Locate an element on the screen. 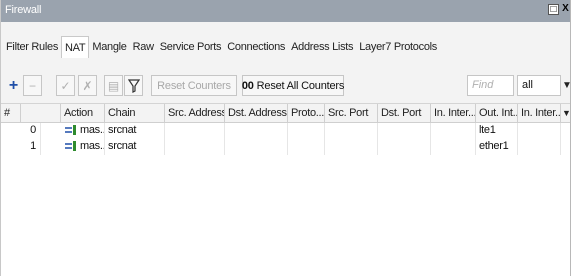 This screenshot has width=575, height=276. funnel-icon is located at coordinates (133, 85).